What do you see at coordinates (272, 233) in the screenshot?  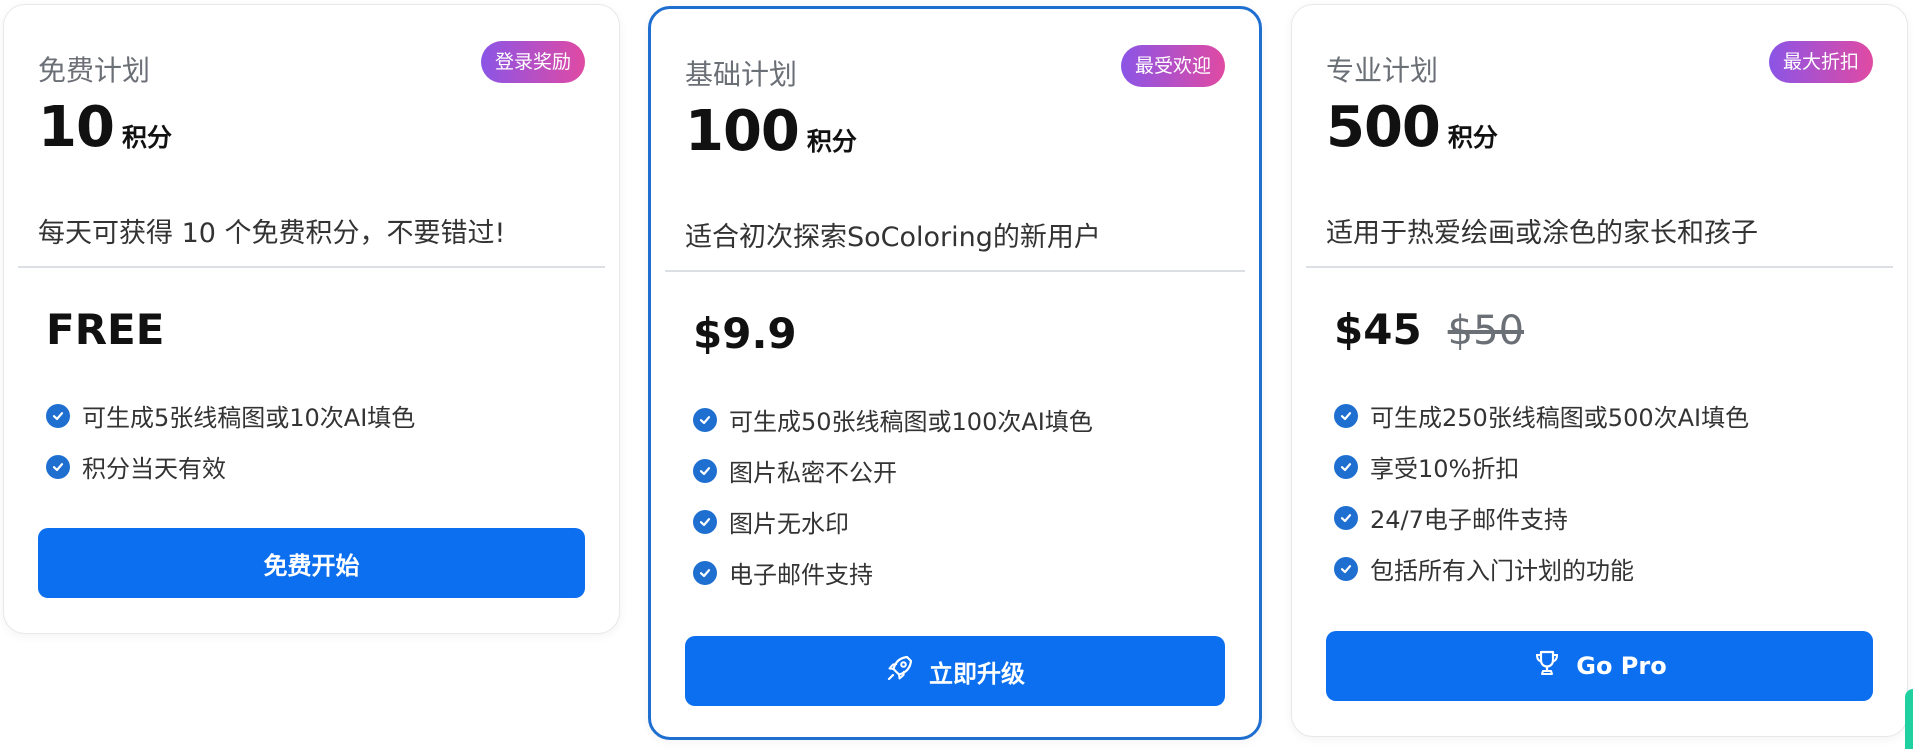 I see `plan-description: 每天可获得 10 个免费积分，不要错过!` at bounding box center [272, 233].